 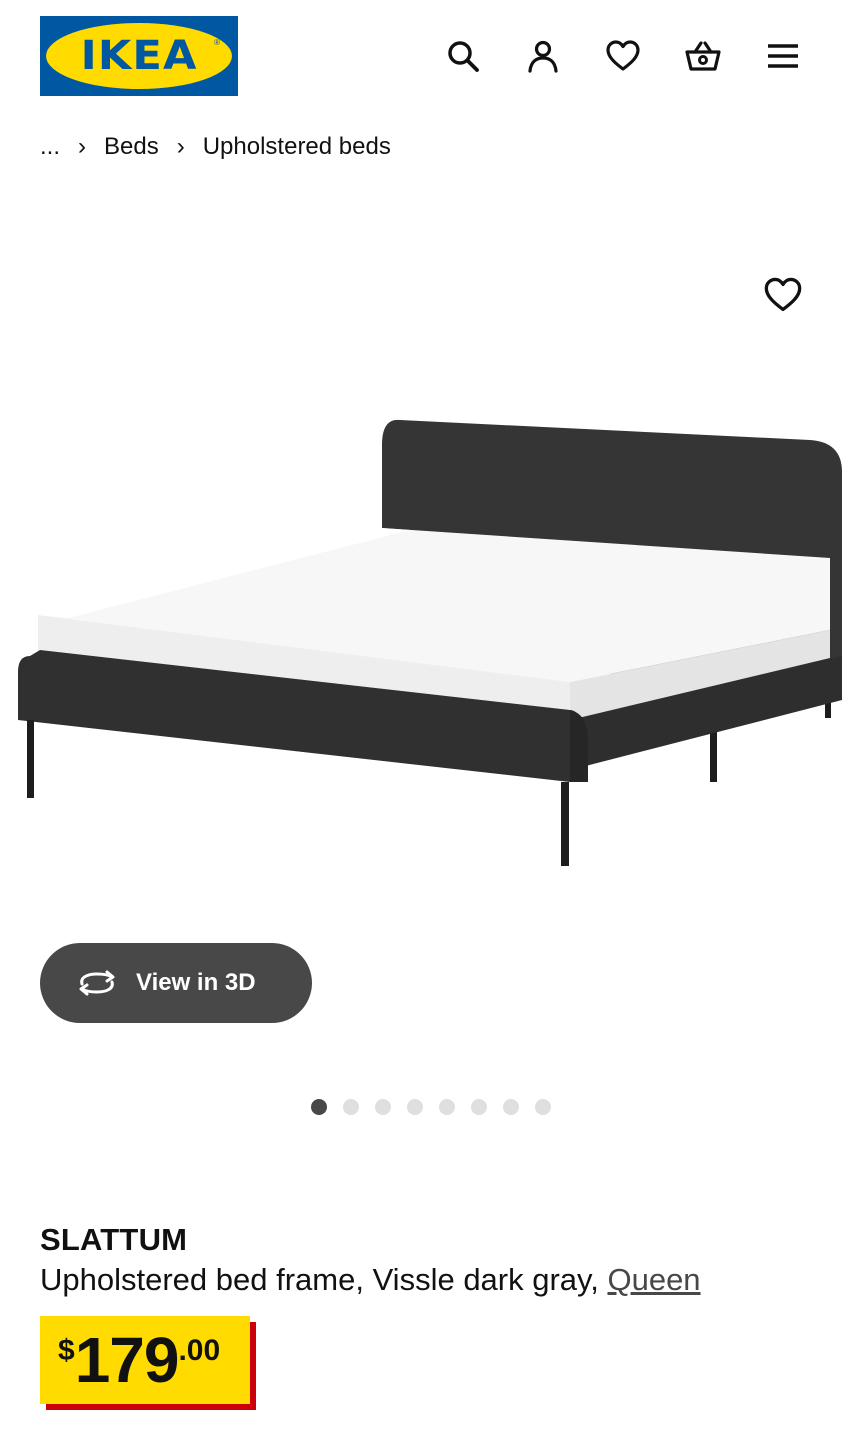 What do you see at coordinates (783, 56) in the screenshot?
I see `menu-icon` at bounding box center [783, 56].